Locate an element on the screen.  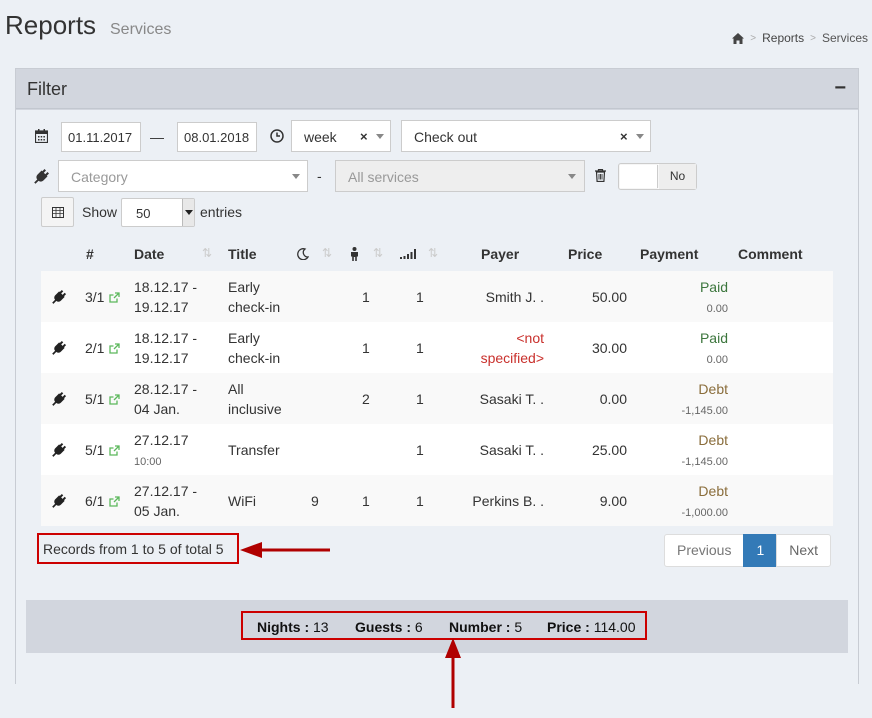
row-payment-amount: -1,145.00 is located at coordinates (704, 462).